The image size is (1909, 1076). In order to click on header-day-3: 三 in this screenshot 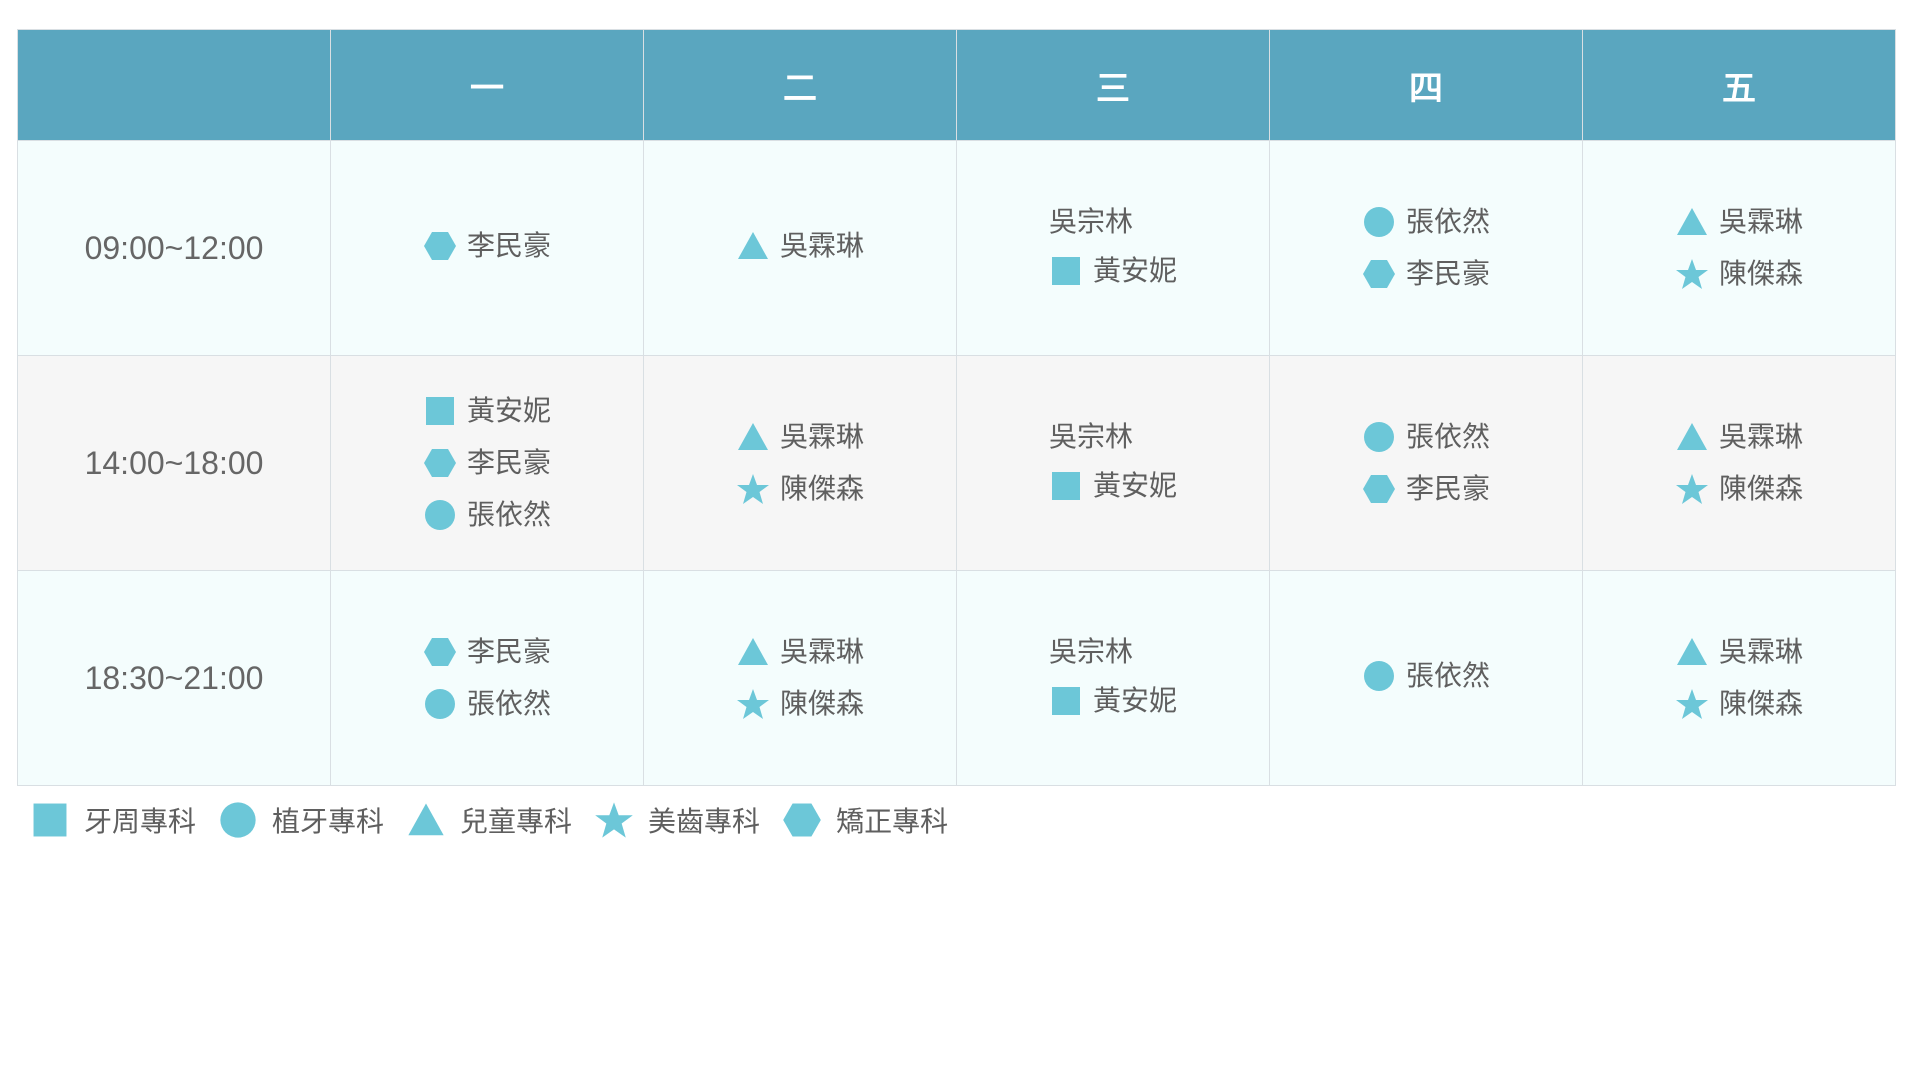, I will do `click(1113, 85)`.